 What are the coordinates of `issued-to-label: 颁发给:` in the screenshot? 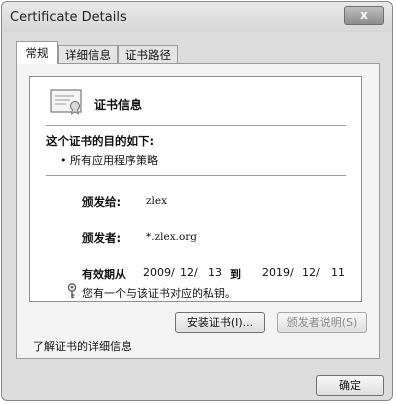 It's located at (102, 202).